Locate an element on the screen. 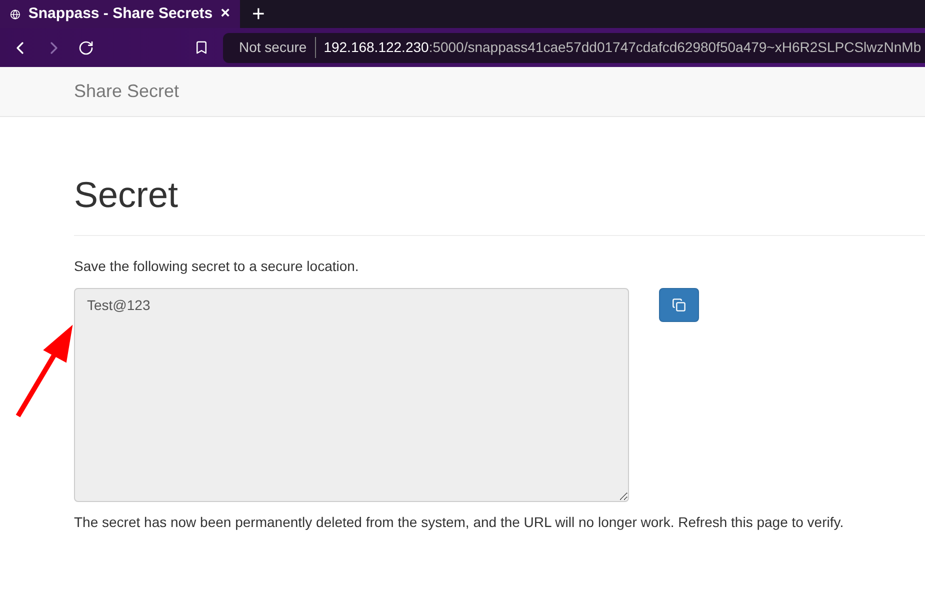 This screenshot has height=599, width=925. new-tab-button: + is located at coordinates (258, 14).